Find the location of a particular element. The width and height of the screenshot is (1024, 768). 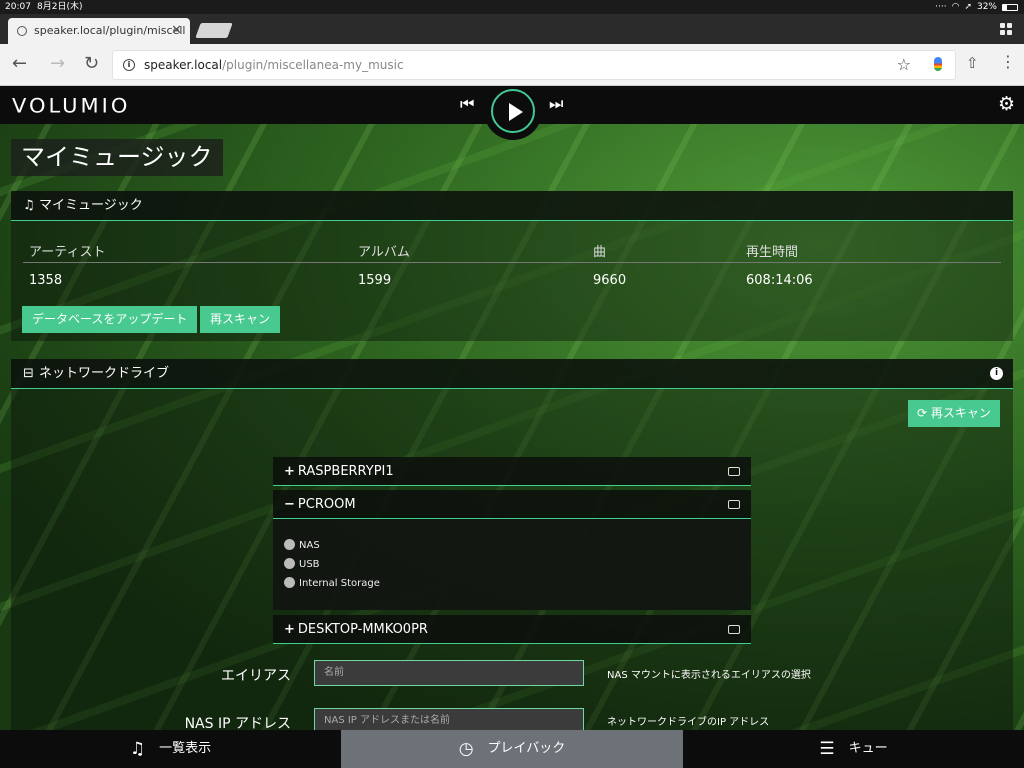

albums-count: 1599 is located at coordinates (375, 280).